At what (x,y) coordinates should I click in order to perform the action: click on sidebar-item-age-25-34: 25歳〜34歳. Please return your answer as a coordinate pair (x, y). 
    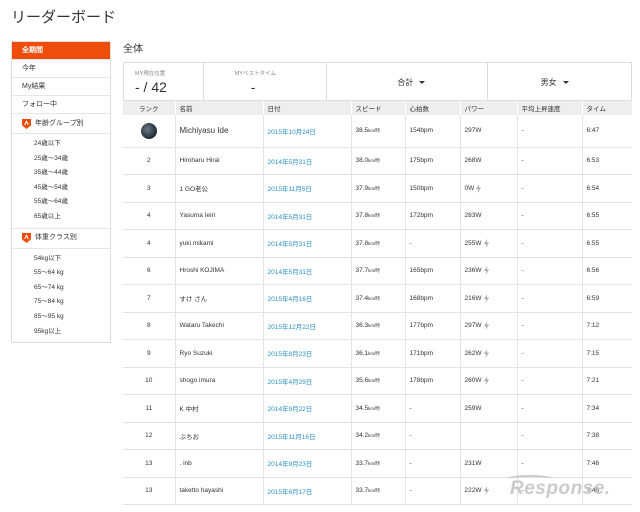
    Looking at the image, I should click on (61, 159).